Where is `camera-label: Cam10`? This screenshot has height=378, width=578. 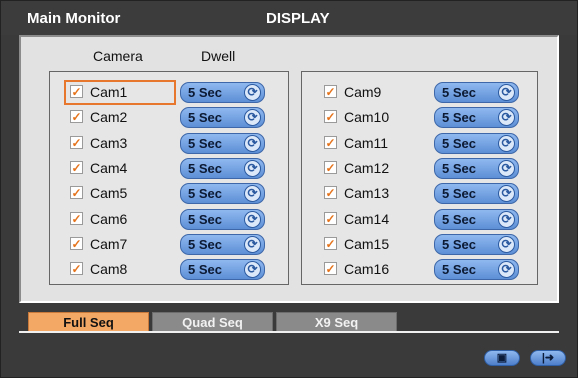
camera-label: Cam10 is located at coordinates (367, 117).